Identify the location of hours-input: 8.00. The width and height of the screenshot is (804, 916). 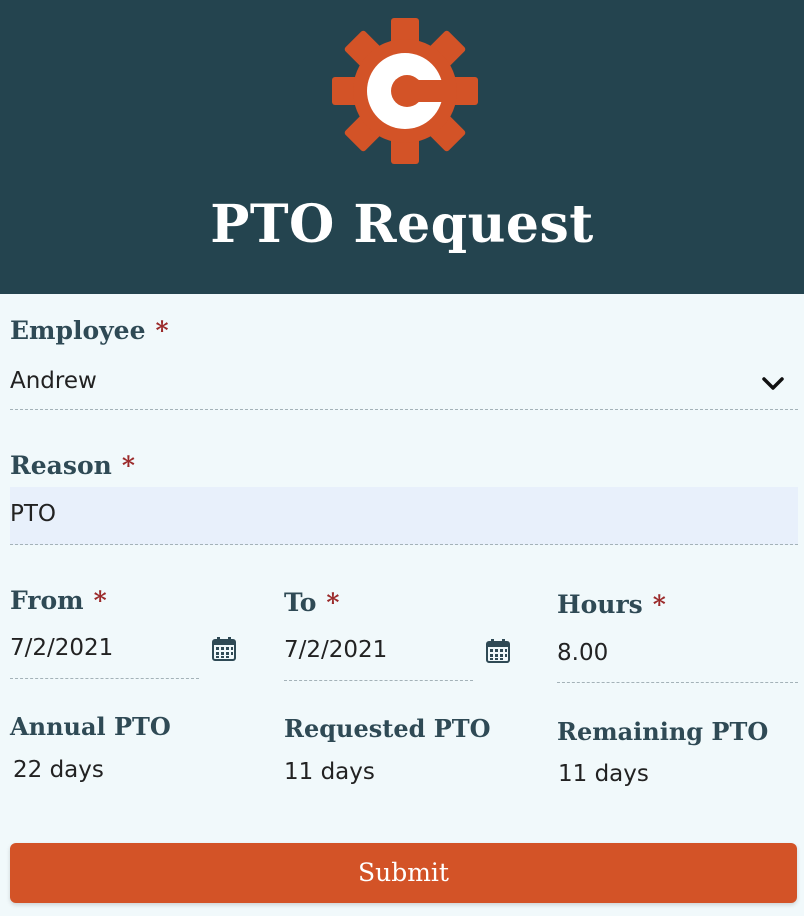
(677, 657).